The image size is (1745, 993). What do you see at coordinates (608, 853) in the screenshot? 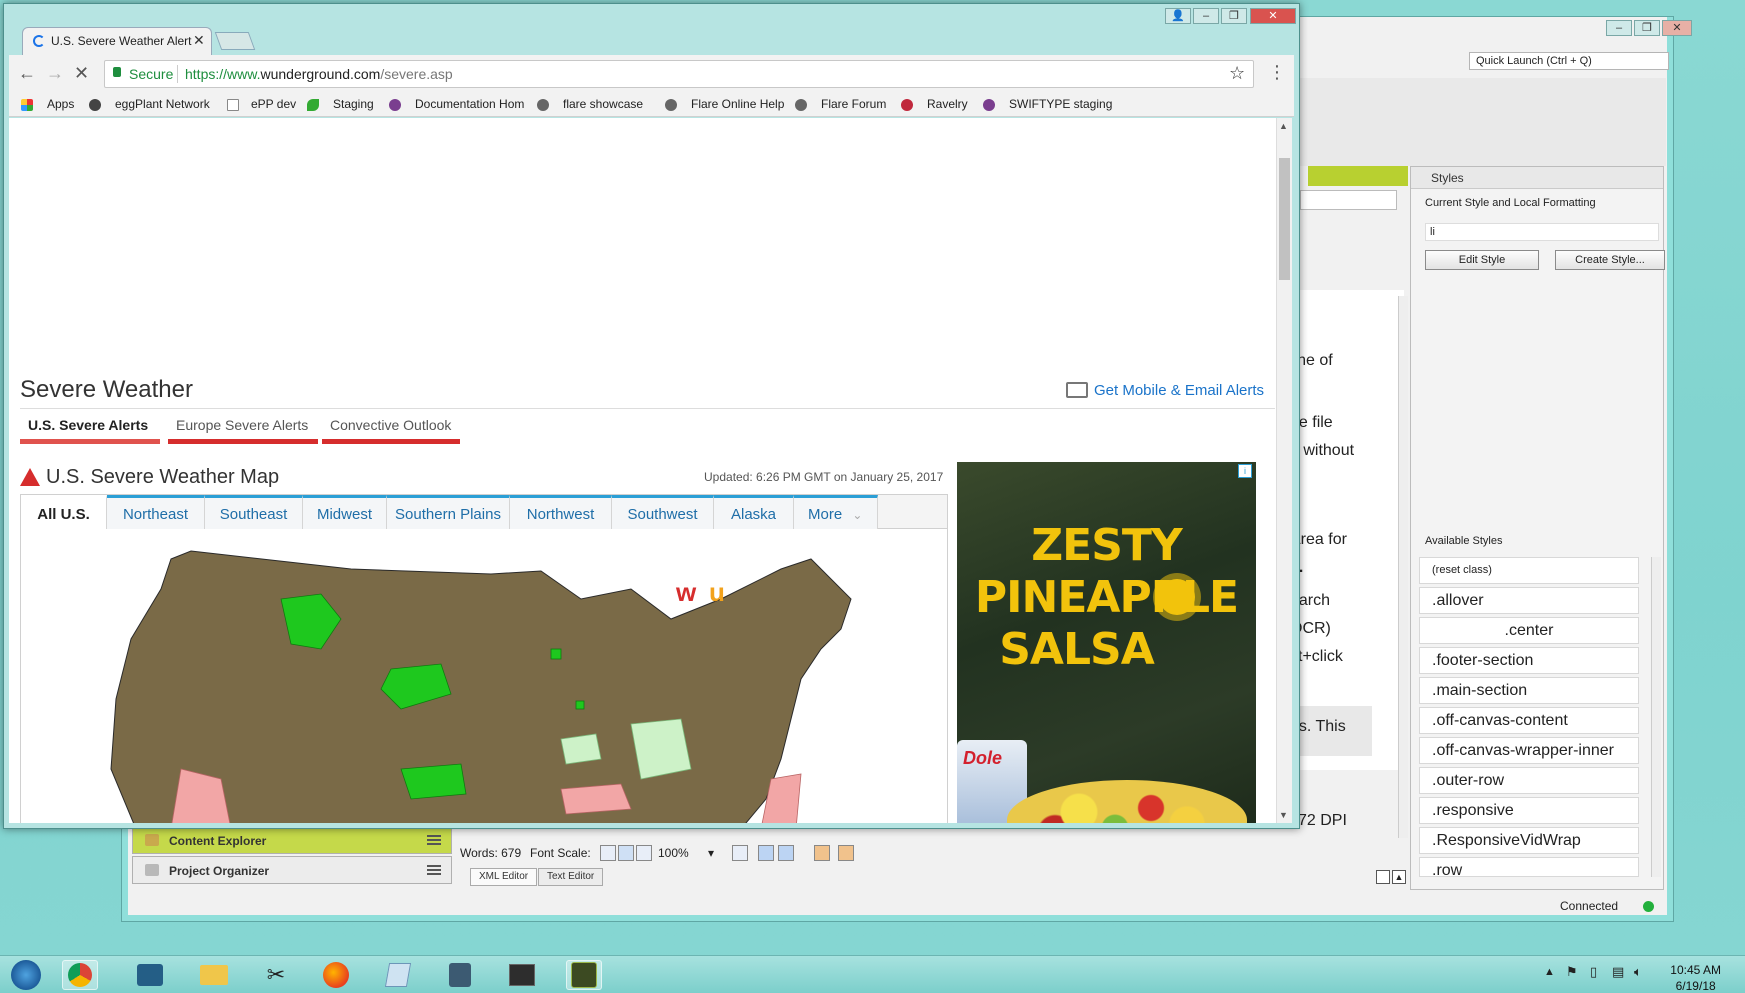
I see `zoom-out-button` at bounding box center [608, 853].